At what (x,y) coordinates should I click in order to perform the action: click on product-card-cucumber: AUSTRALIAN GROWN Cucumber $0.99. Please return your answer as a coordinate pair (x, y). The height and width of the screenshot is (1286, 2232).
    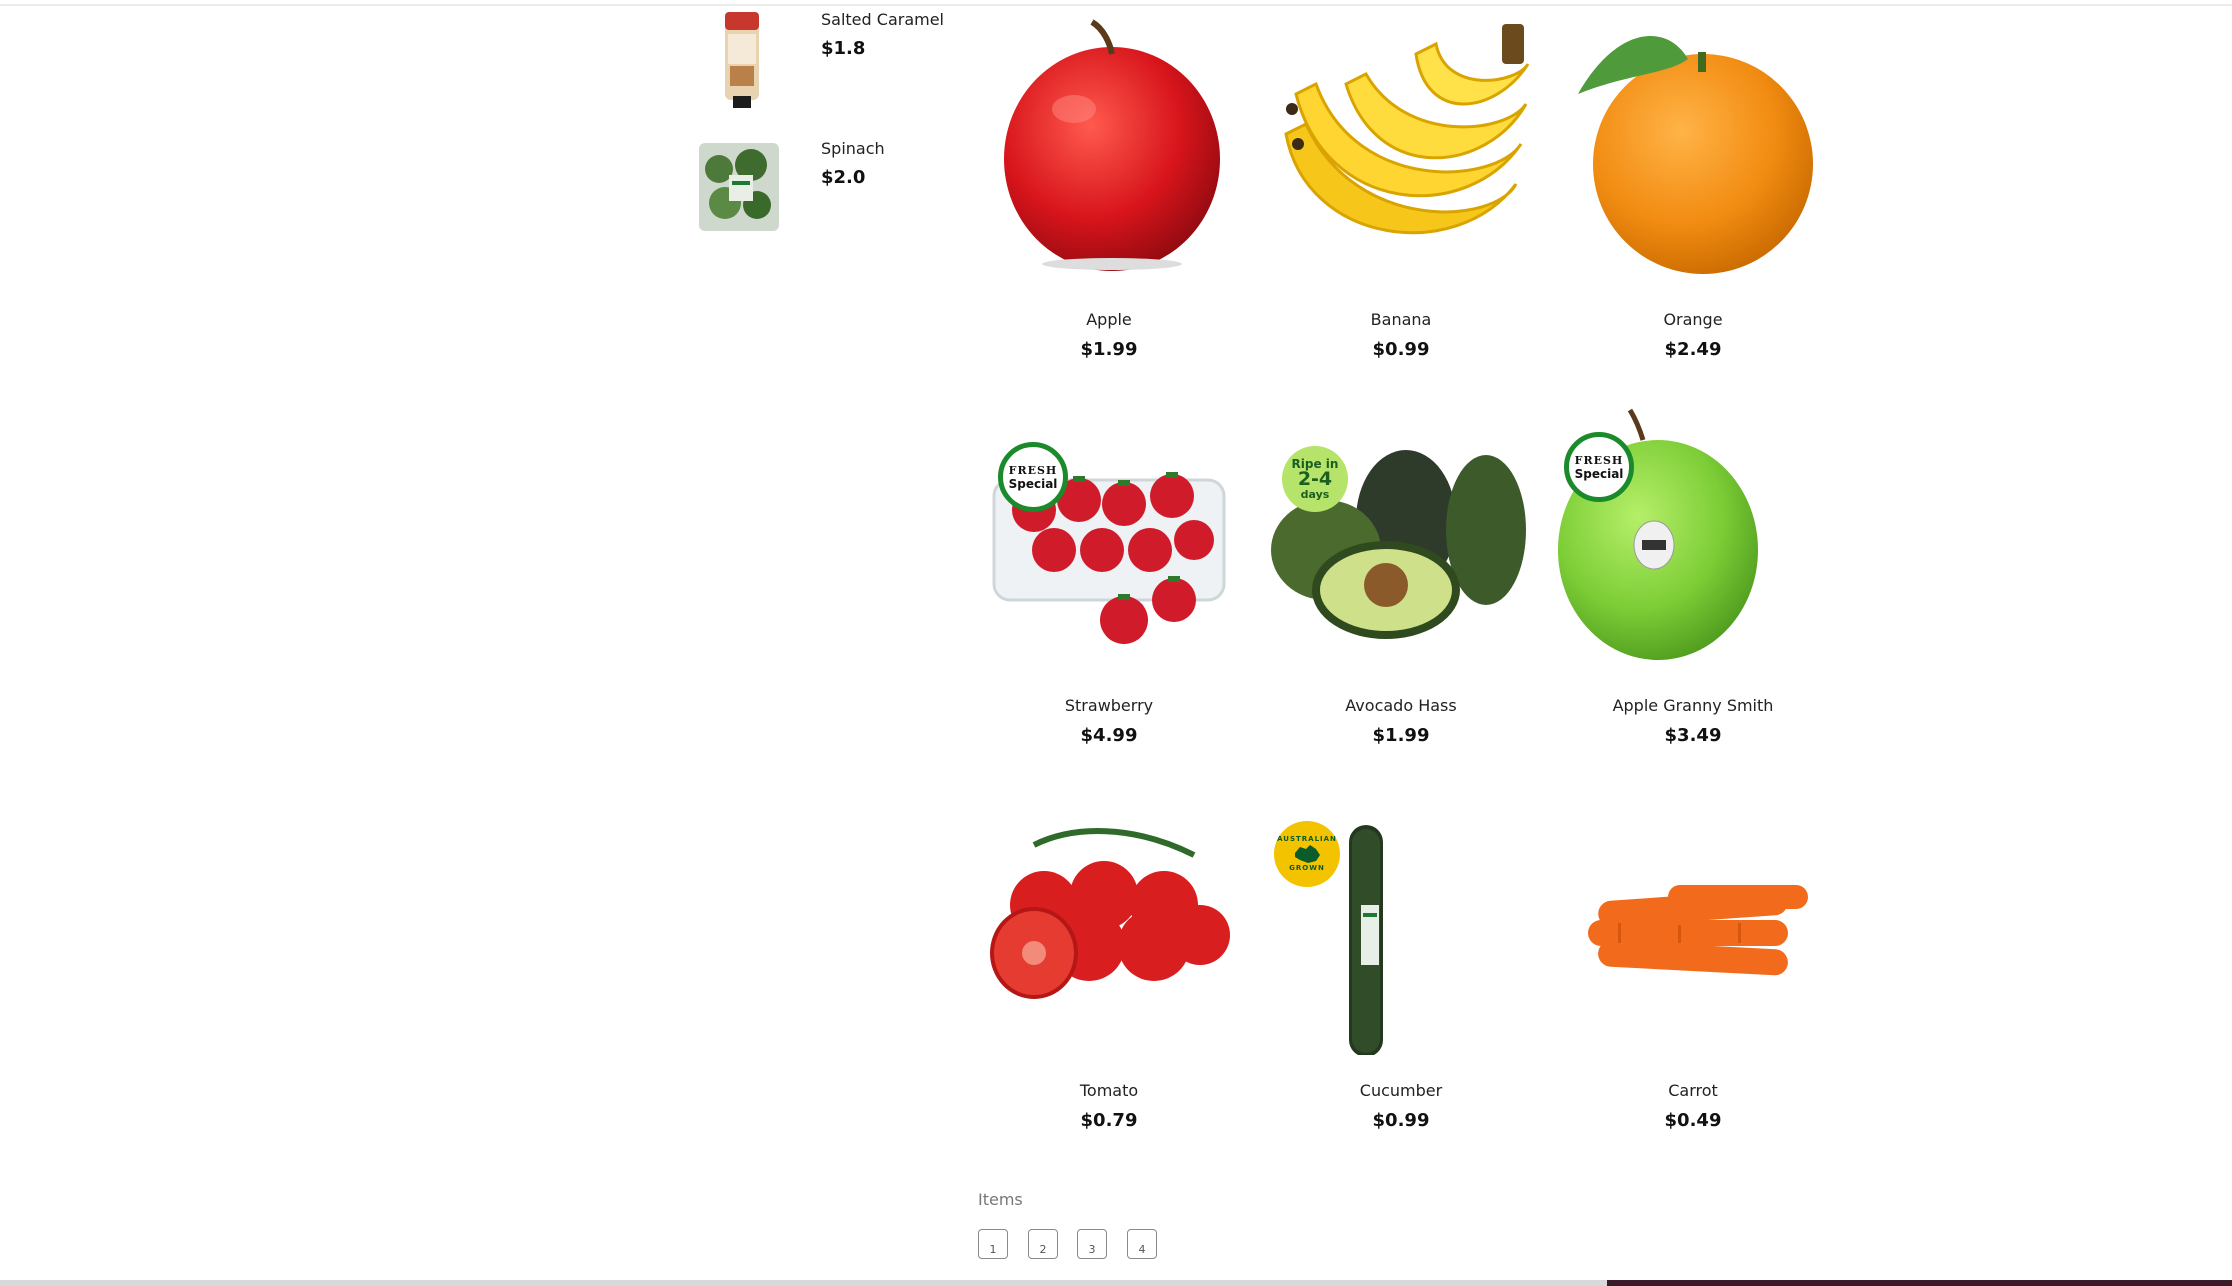
    Looking at the image, I should click on (1401, 965).